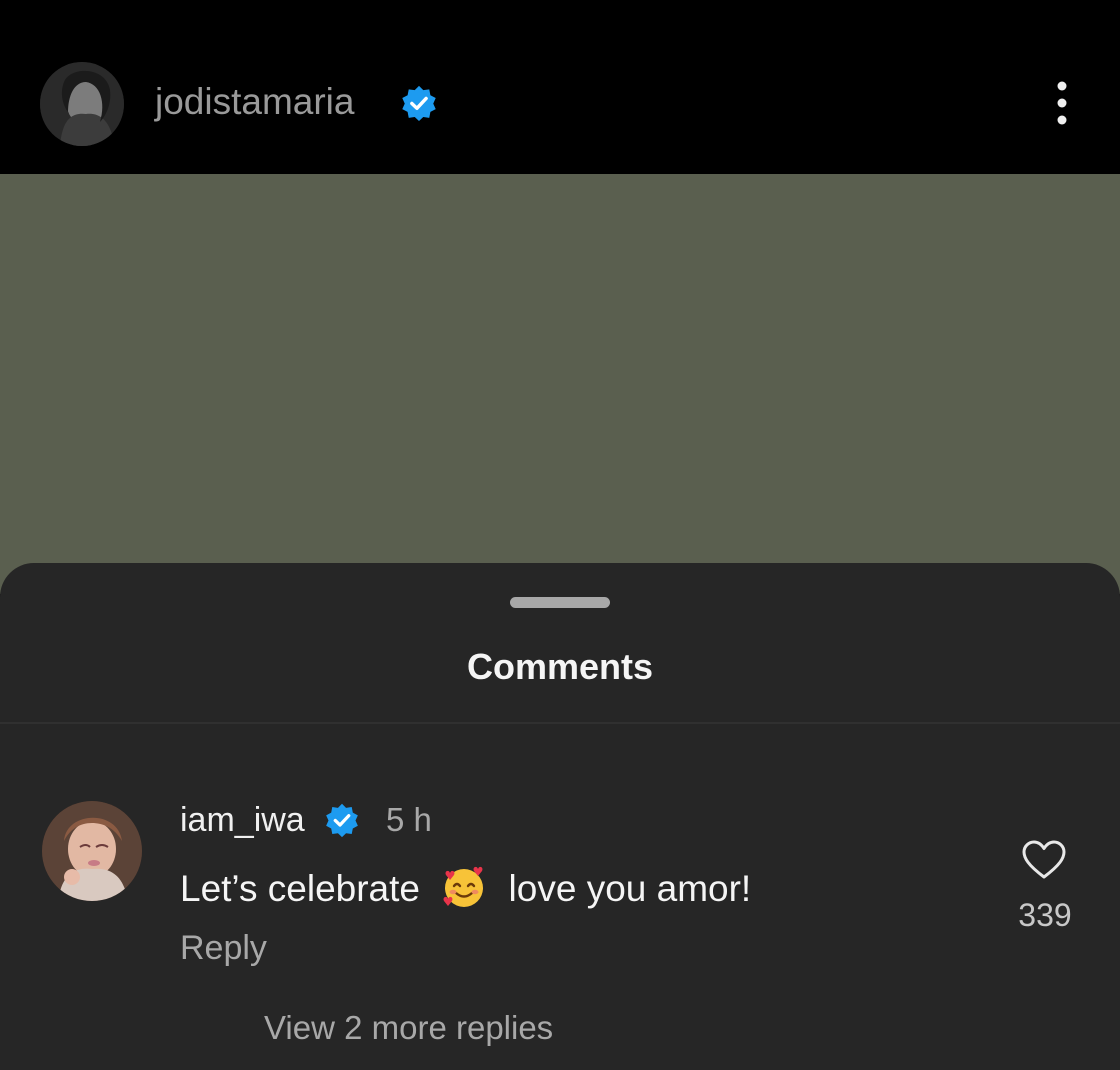 The width and height of the screenshot is (1120, 1070). I want to click on comment-timestamp: 5 h, so click(409, 819).